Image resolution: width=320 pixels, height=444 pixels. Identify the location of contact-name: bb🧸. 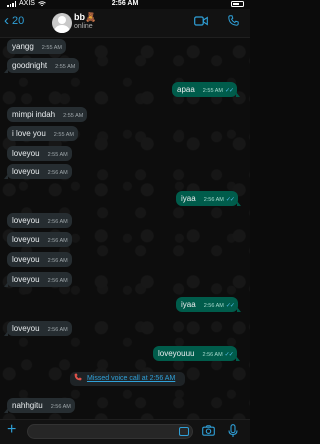
(85, 17).